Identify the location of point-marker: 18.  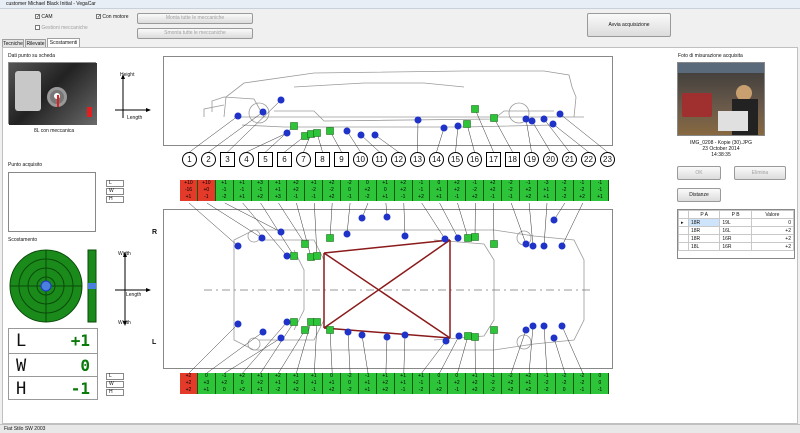
(512, 159).